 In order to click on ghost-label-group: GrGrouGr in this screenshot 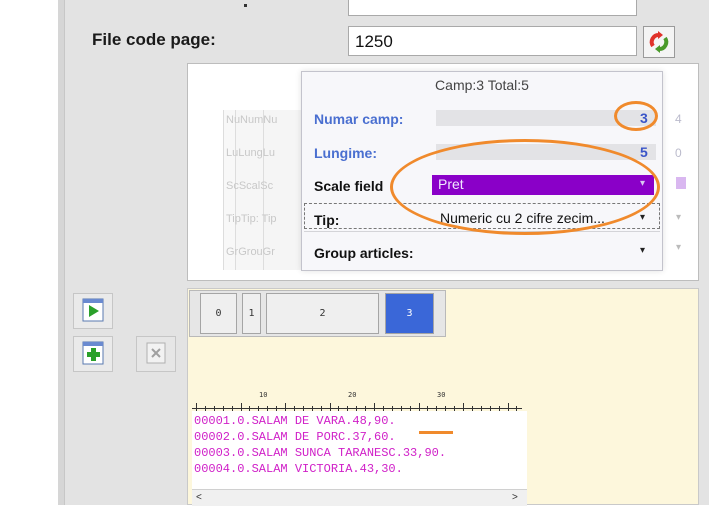, I will do `click(250, 252)`.